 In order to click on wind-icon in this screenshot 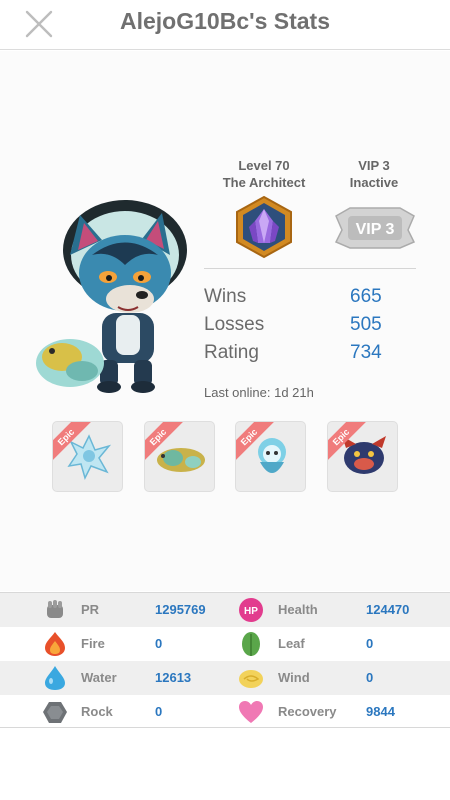, I will do `click(251, 679)`.